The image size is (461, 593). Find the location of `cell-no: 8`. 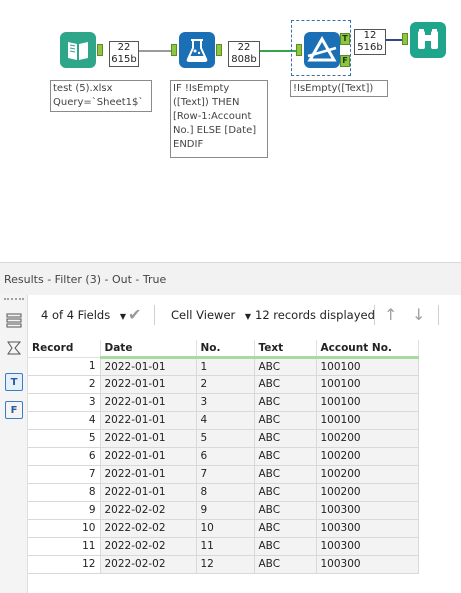

cell-no: 8 is located at coordinates (225, 492).